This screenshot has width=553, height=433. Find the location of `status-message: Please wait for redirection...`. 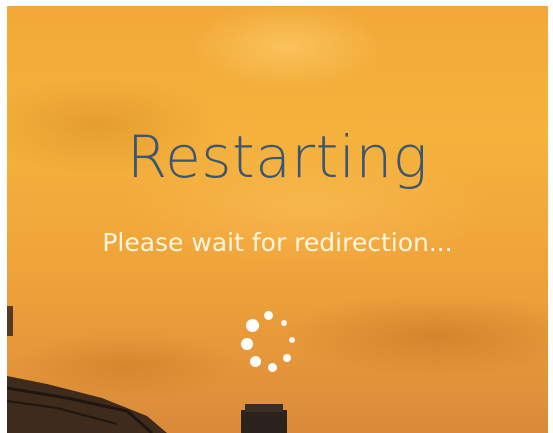

status-message: Please wait for redirection... is located at coordinates (277, 242).